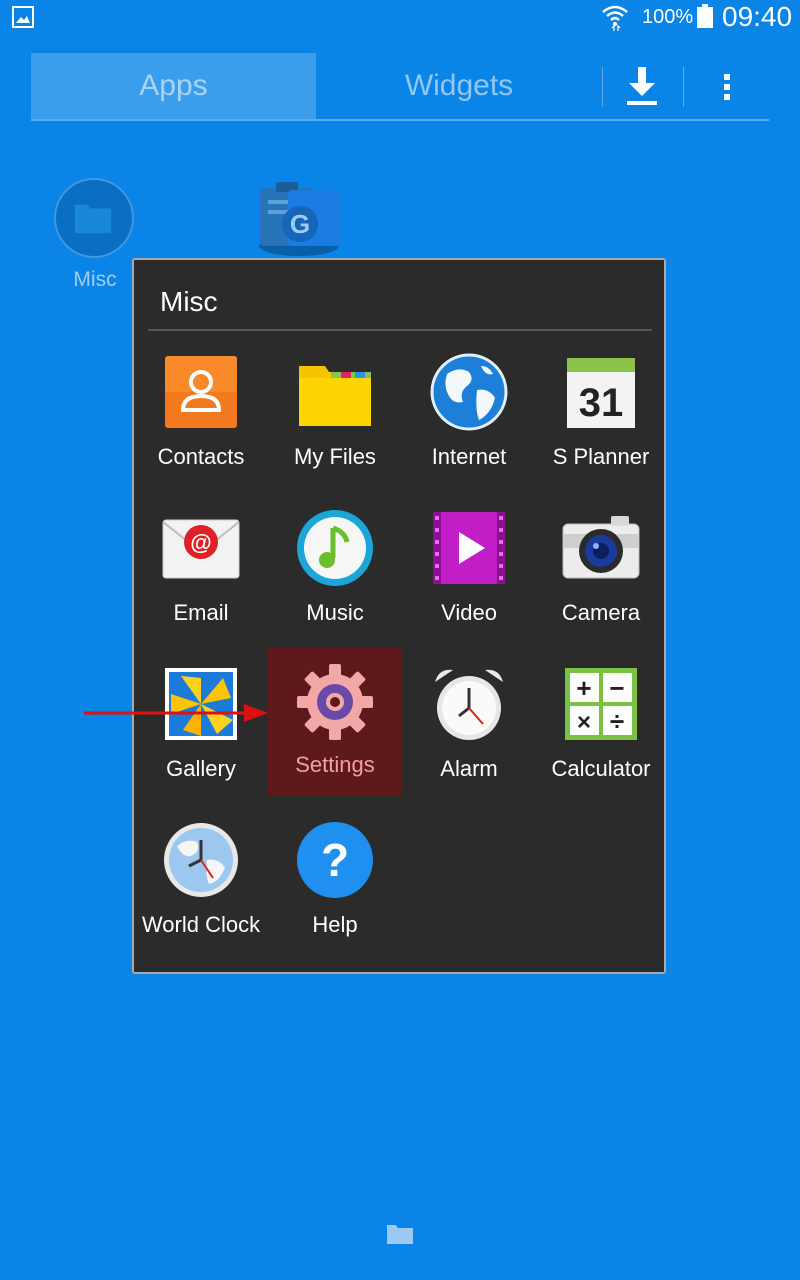 The height and width of the screenshot is (1280, 800). Describe the element at coordinates (335, 764) in the screenshot. I see `app-label: Settings` at that location.